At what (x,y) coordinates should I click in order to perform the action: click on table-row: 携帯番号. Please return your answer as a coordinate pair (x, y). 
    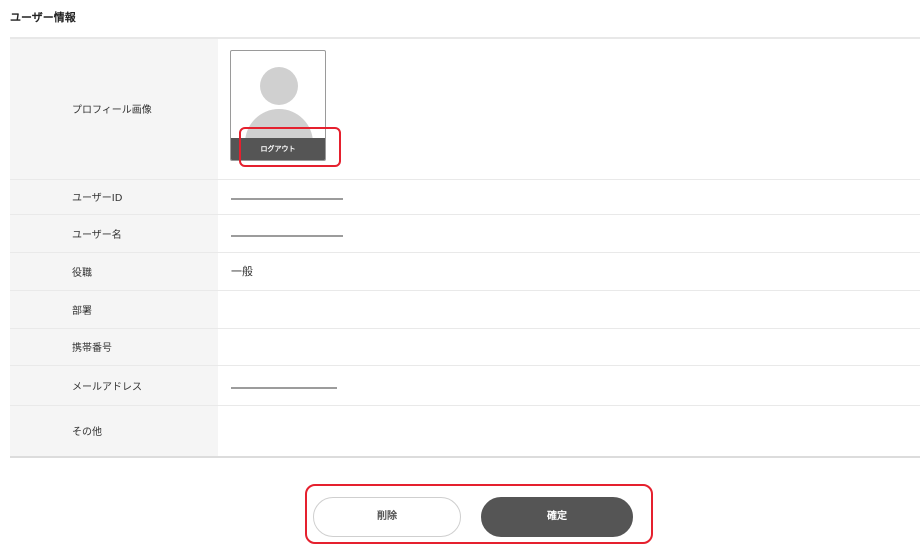
    Looking at the image, I should click on (465, 347).